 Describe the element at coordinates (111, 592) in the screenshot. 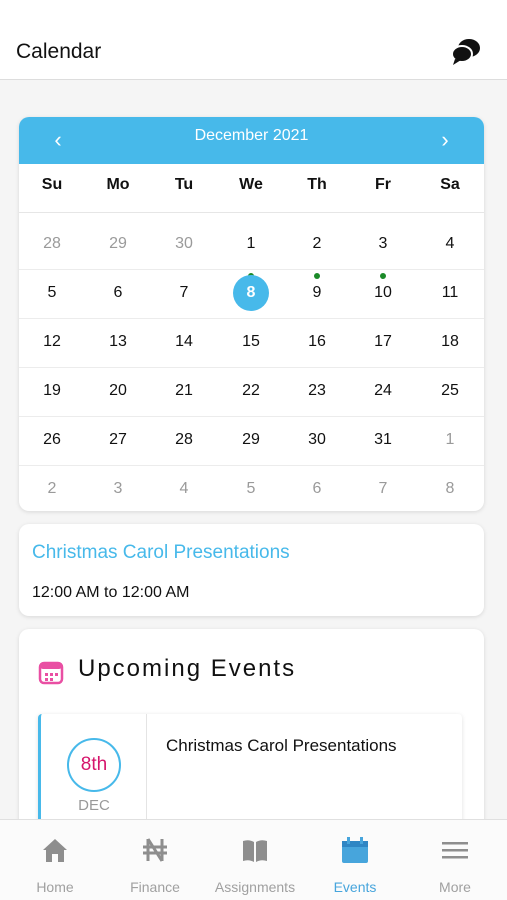

I see `event-time: 12:00 AM to 12:00 AM` at that location.